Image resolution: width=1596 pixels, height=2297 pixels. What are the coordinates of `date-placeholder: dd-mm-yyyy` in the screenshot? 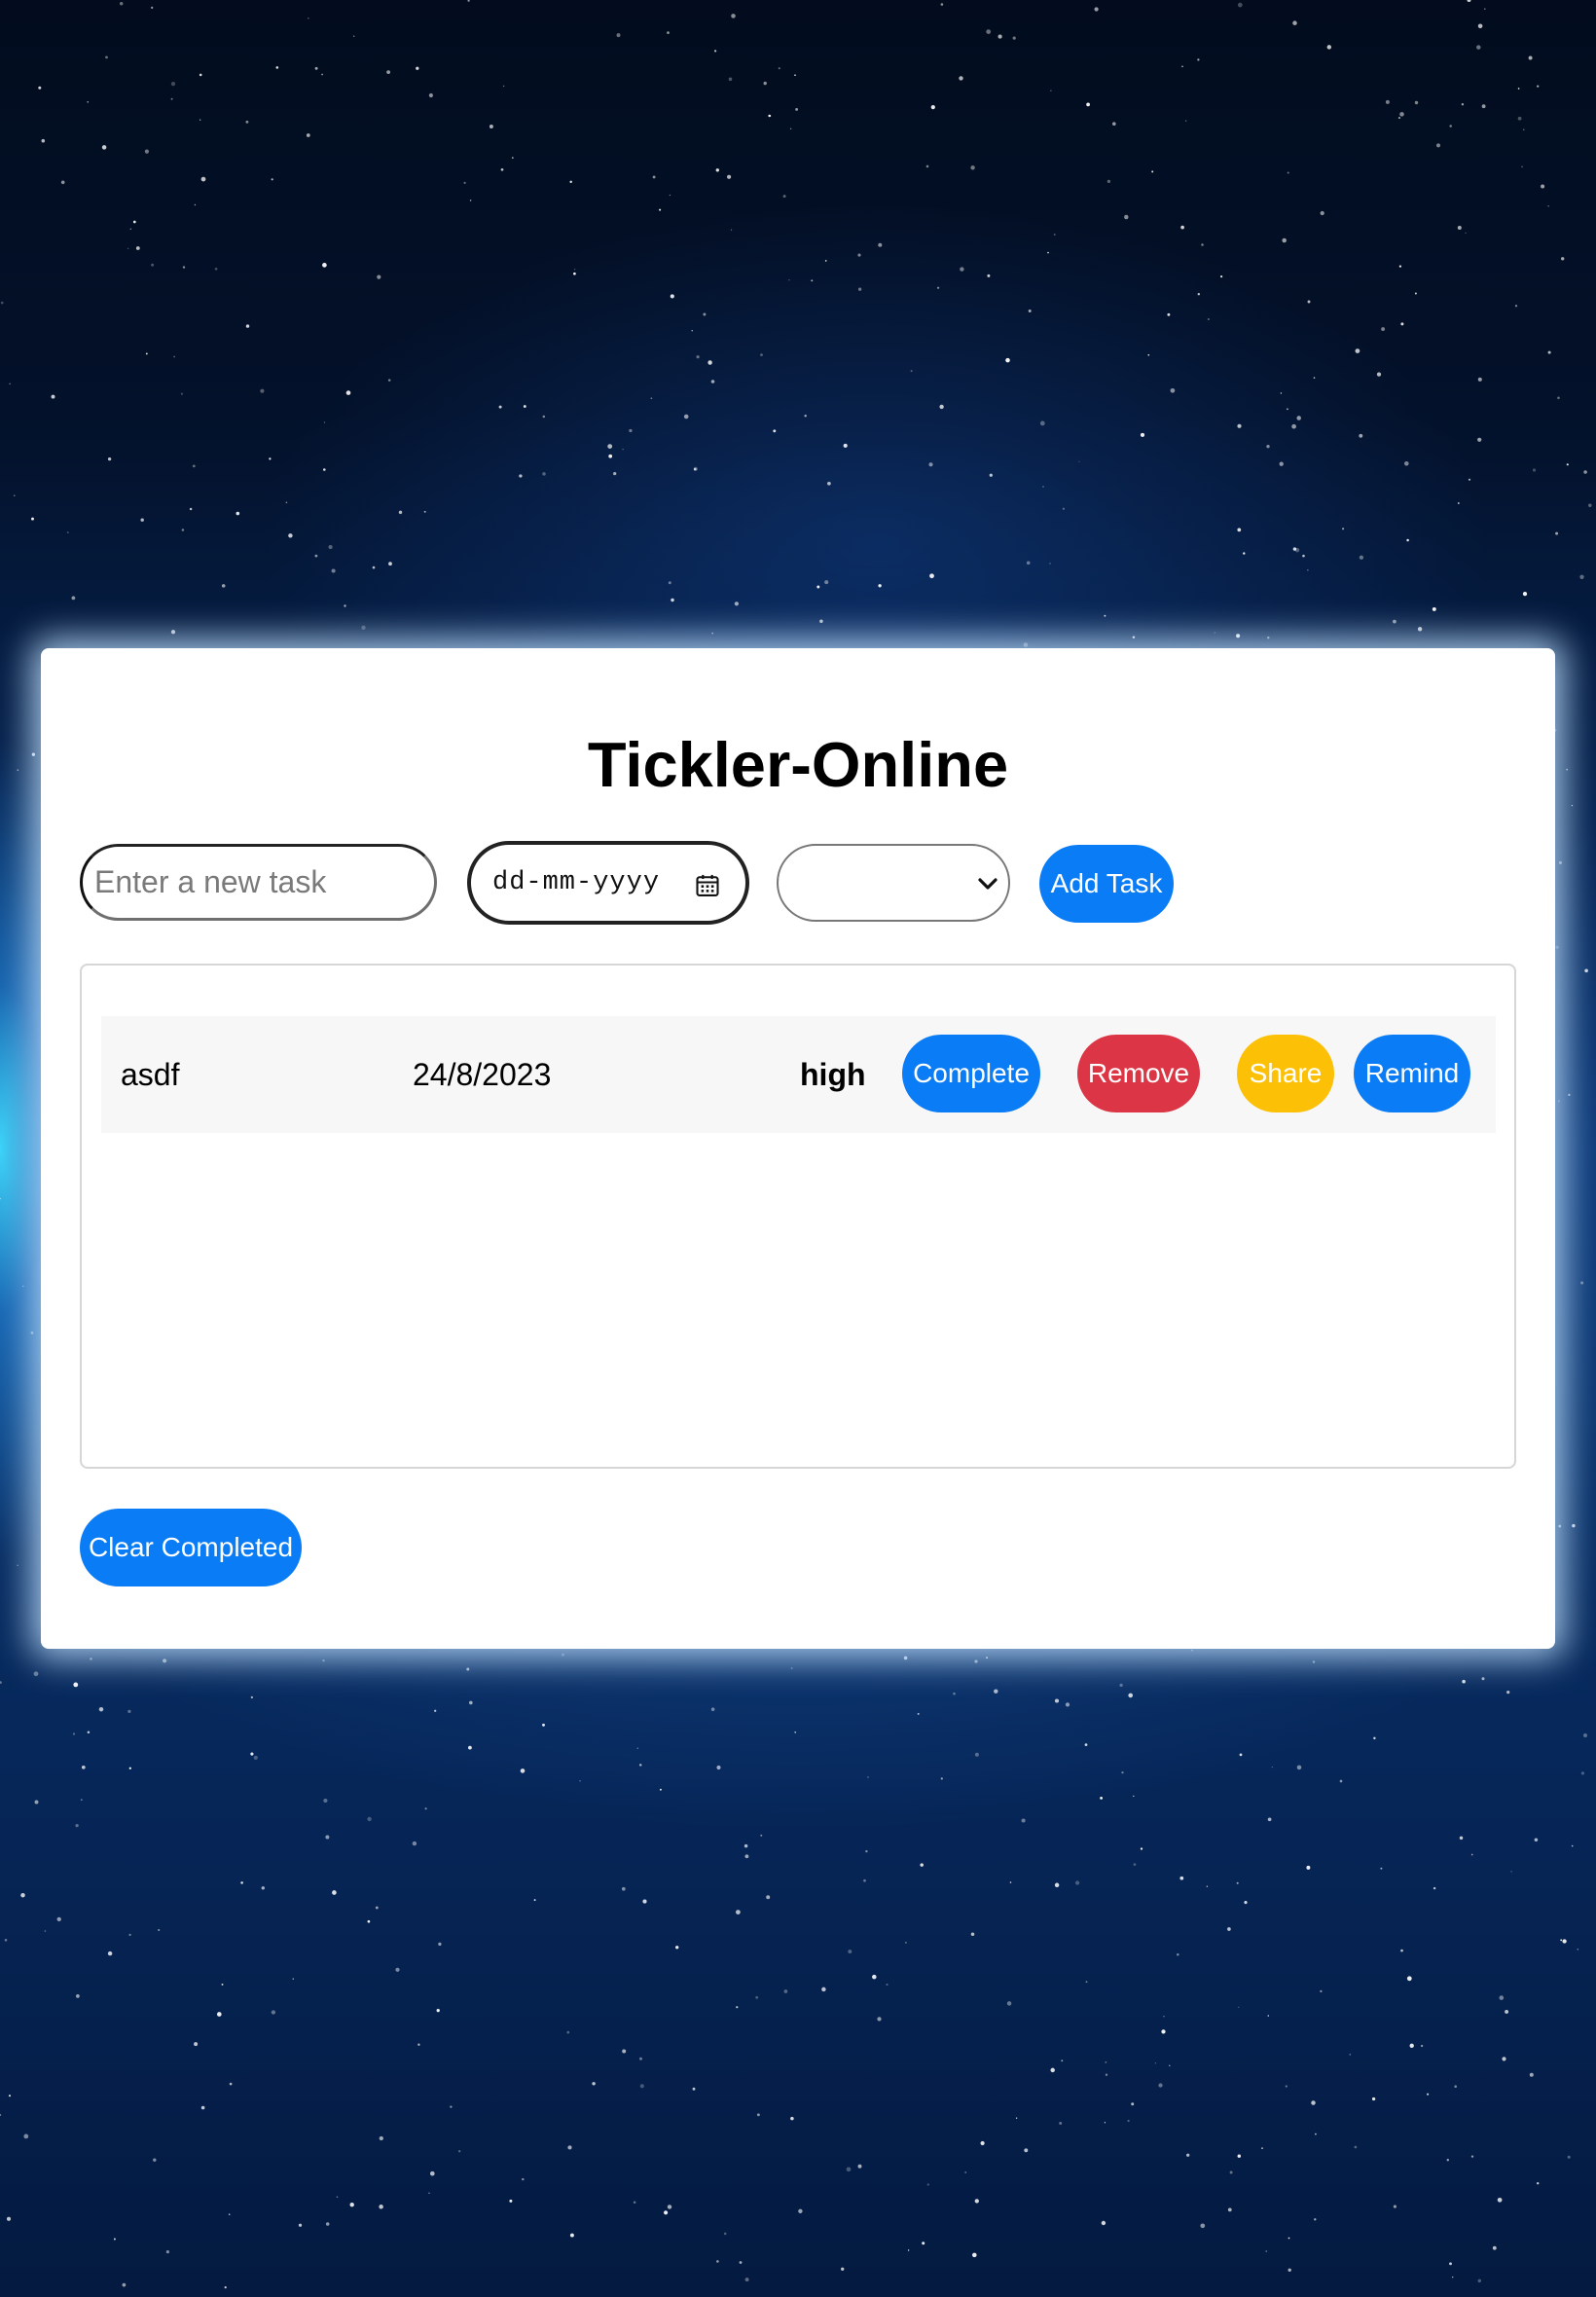 It's located at (576, 882).